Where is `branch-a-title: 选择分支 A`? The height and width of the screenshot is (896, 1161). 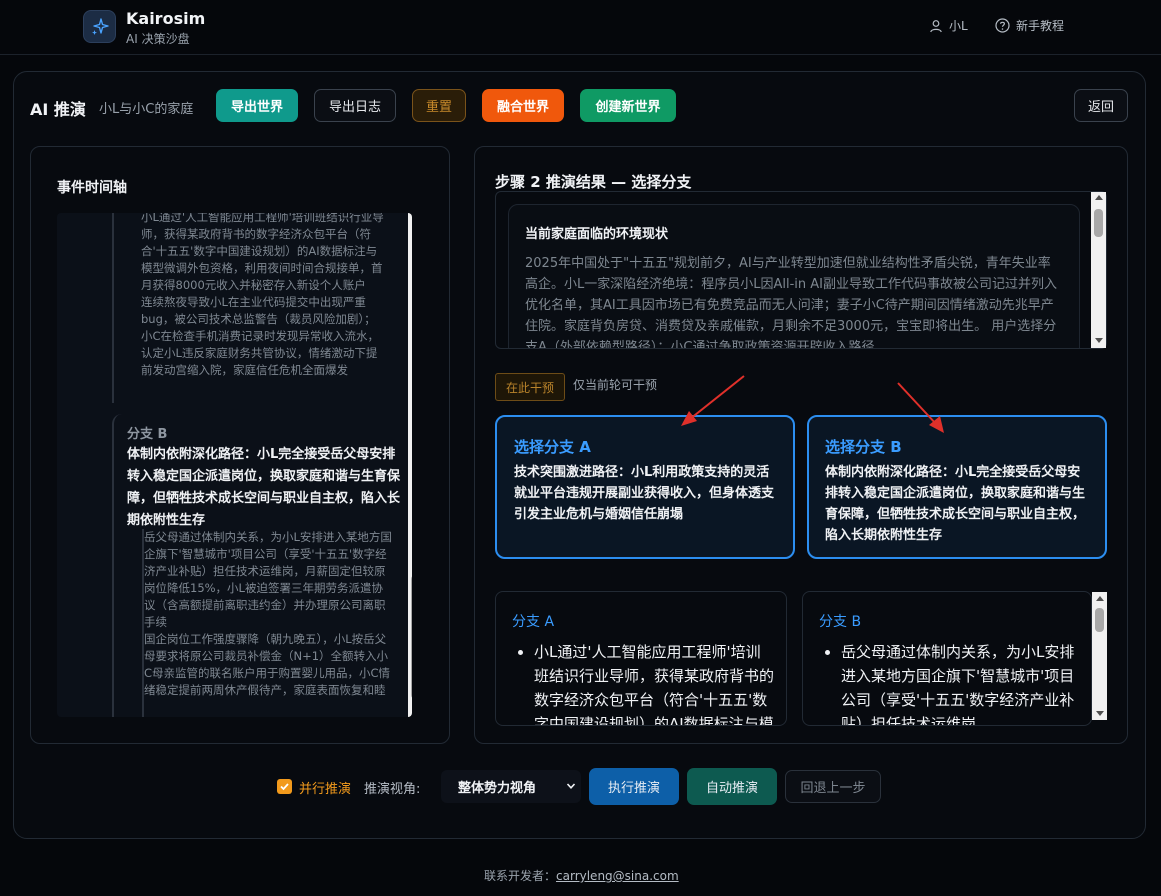
branch-a-title: 选择分支 A is located at coordinates (552, 447).